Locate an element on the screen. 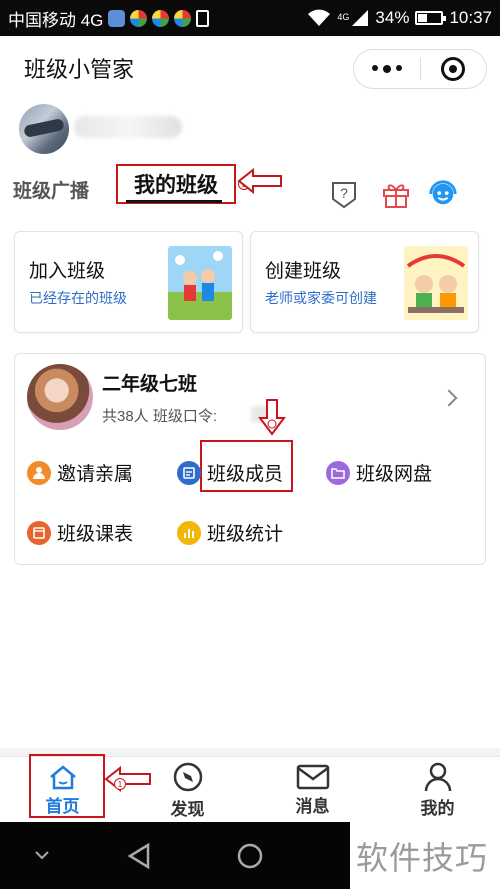 This screenshot has height=889, width=500. class-meta: 共38人 班级口令: is located at coordinates (160, 416).